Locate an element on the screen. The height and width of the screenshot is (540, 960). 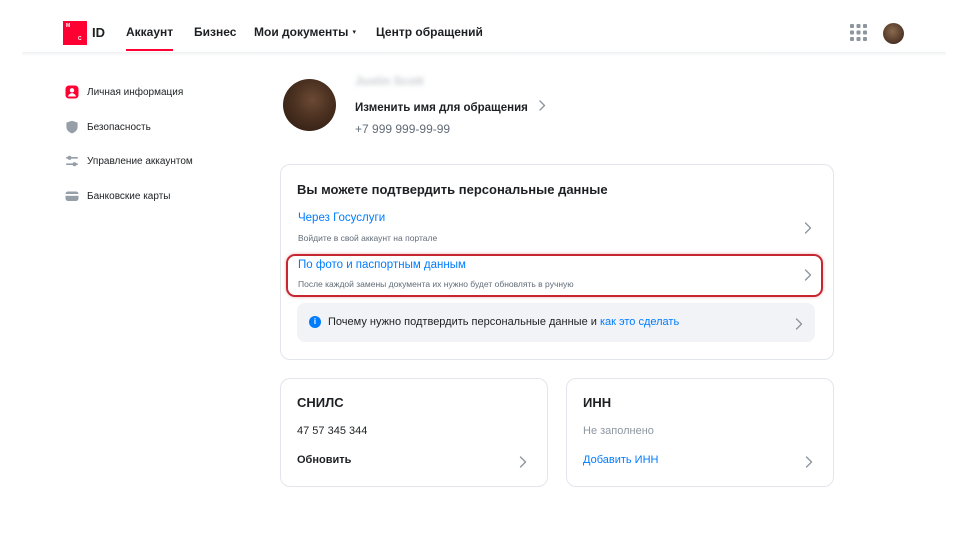
info-icon: i is located at coordinates (315, 322).